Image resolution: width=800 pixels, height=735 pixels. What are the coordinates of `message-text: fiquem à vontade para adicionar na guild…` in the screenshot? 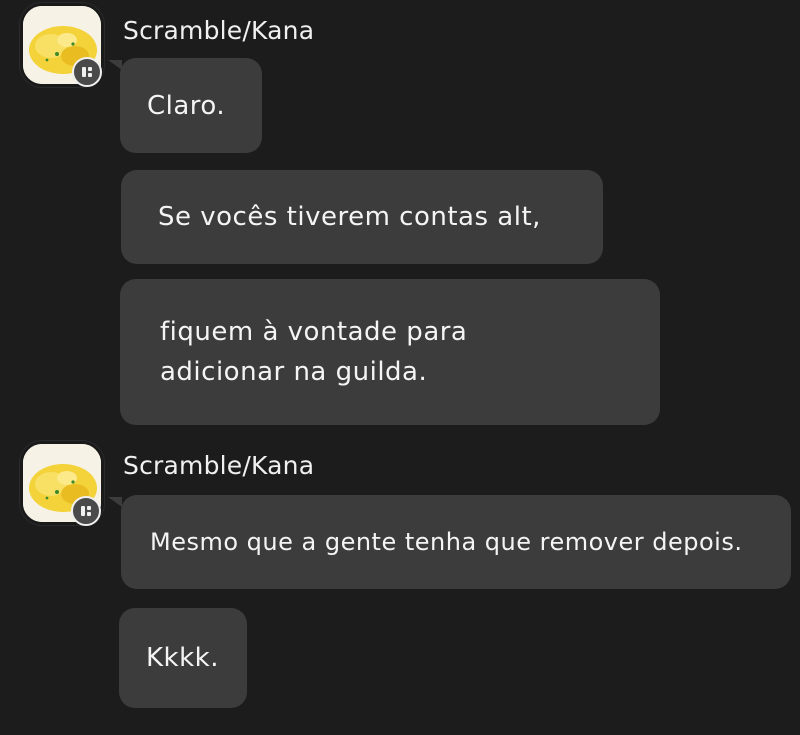 It's located at (314, 352).